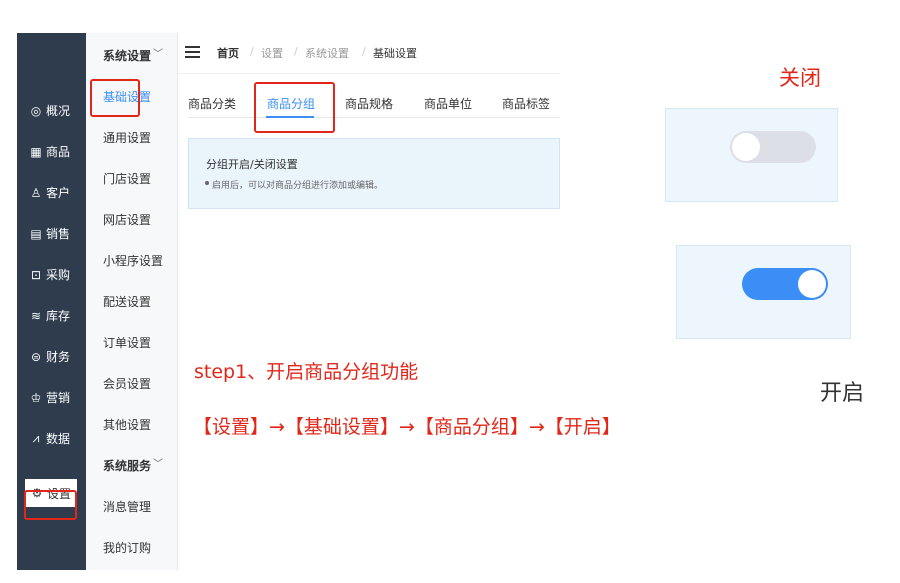 This screenshot has width=900, height=583. Describe the element at coordinates (369, 103) in the screenshot. I see `tab-spec: 商品规格` at that location.